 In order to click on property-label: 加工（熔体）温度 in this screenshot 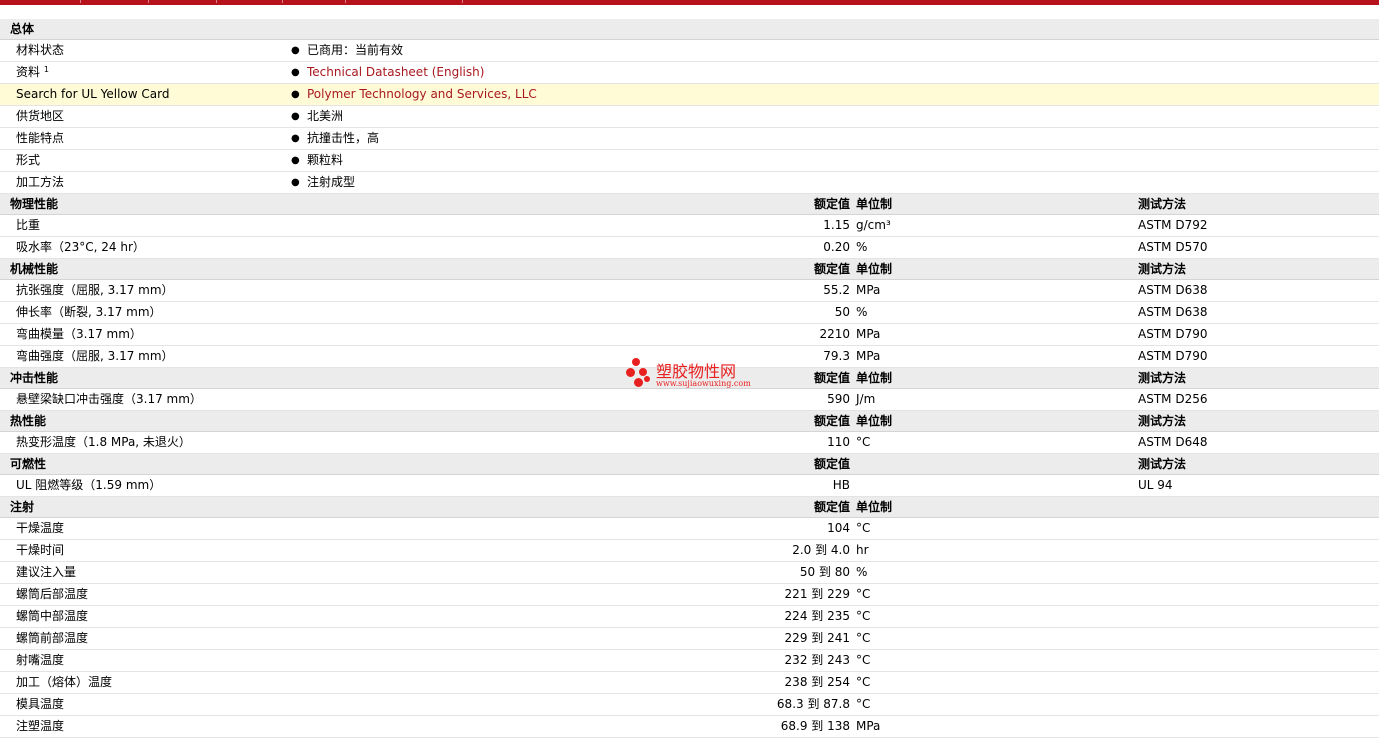, I will do `click(64, 682)`.